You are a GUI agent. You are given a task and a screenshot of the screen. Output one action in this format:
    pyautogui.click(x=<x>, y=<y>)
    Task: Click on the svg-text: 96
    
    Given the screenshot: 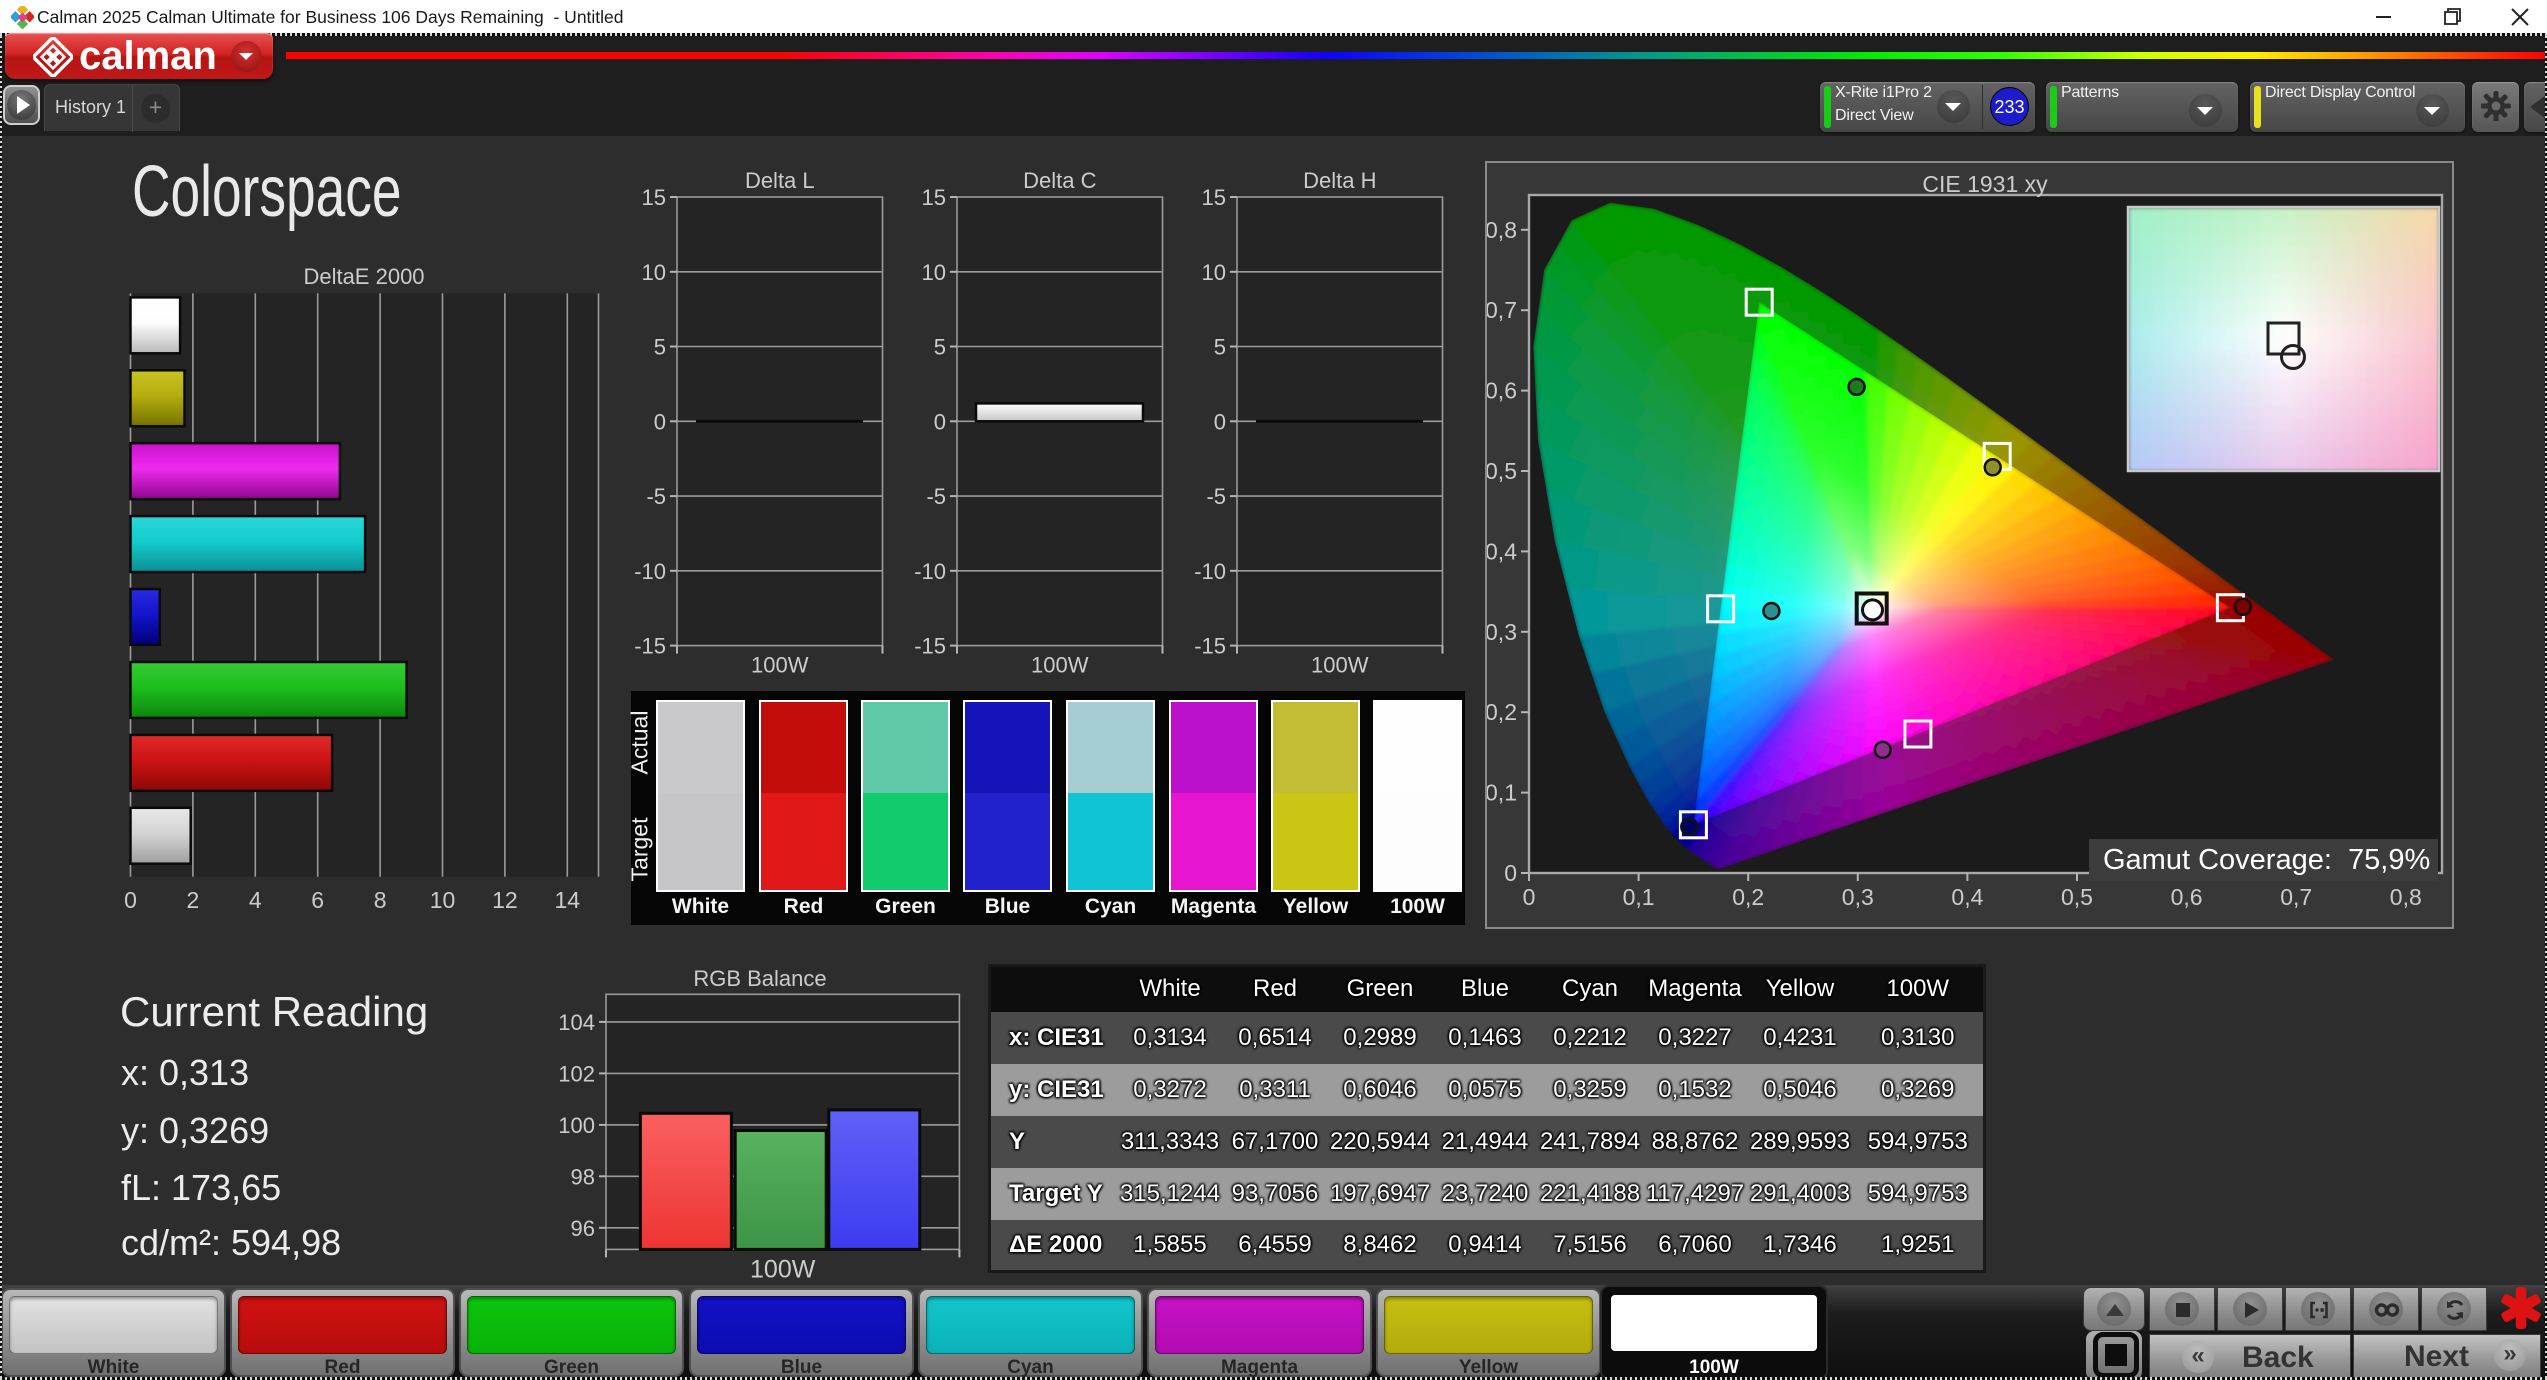 What is the action you would take?
    pyautogui.click(x=583, y=1228)
    